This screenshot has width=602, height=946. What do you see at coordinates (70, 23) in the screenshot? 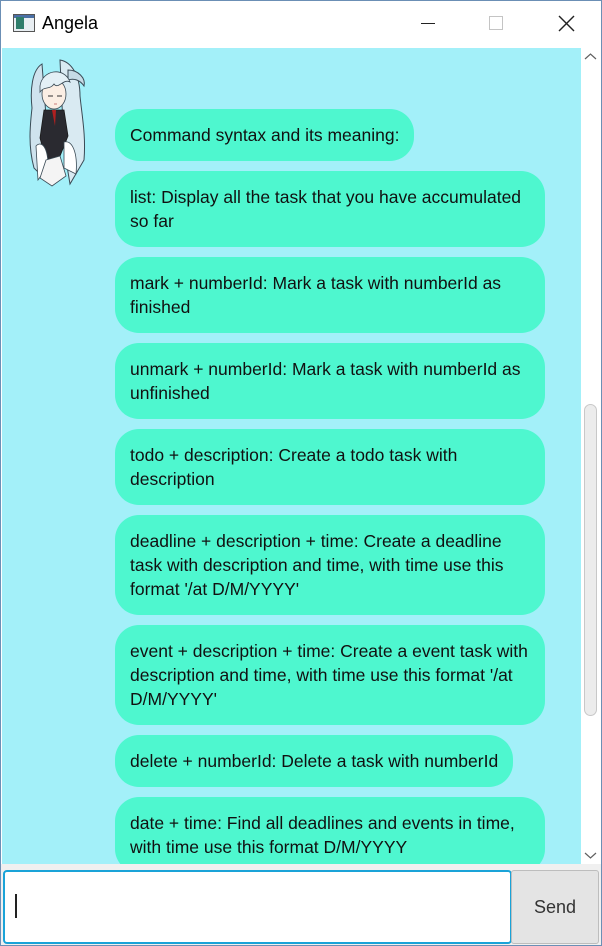
I see `window-title: Angela` at bounding box center [70, 23].